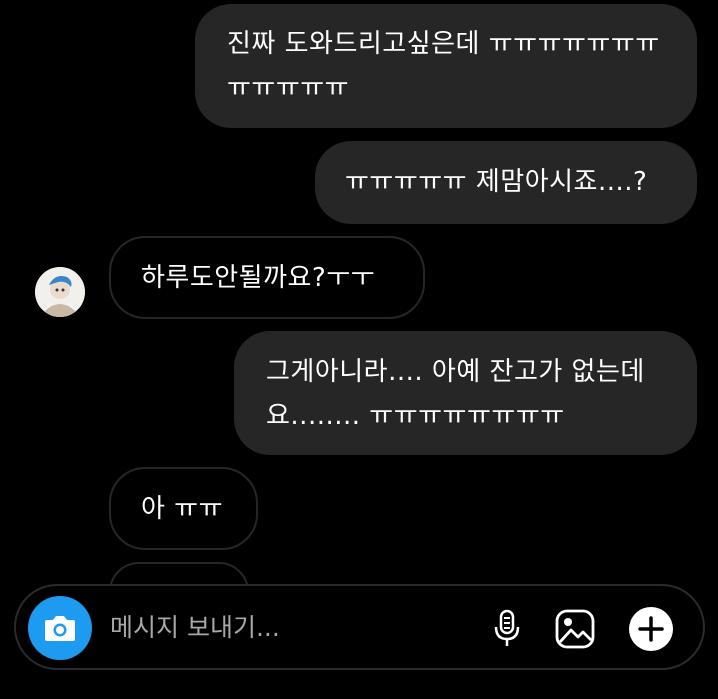  Describe the element at coordinates (446, 66) in the screenshot. I see `outgoing-message: 진짜 도와드리고싶은데 ㅠㅠㅠㅠㅠㅠㅠ ㅠㅠㅠㅠㅠ` at that location.